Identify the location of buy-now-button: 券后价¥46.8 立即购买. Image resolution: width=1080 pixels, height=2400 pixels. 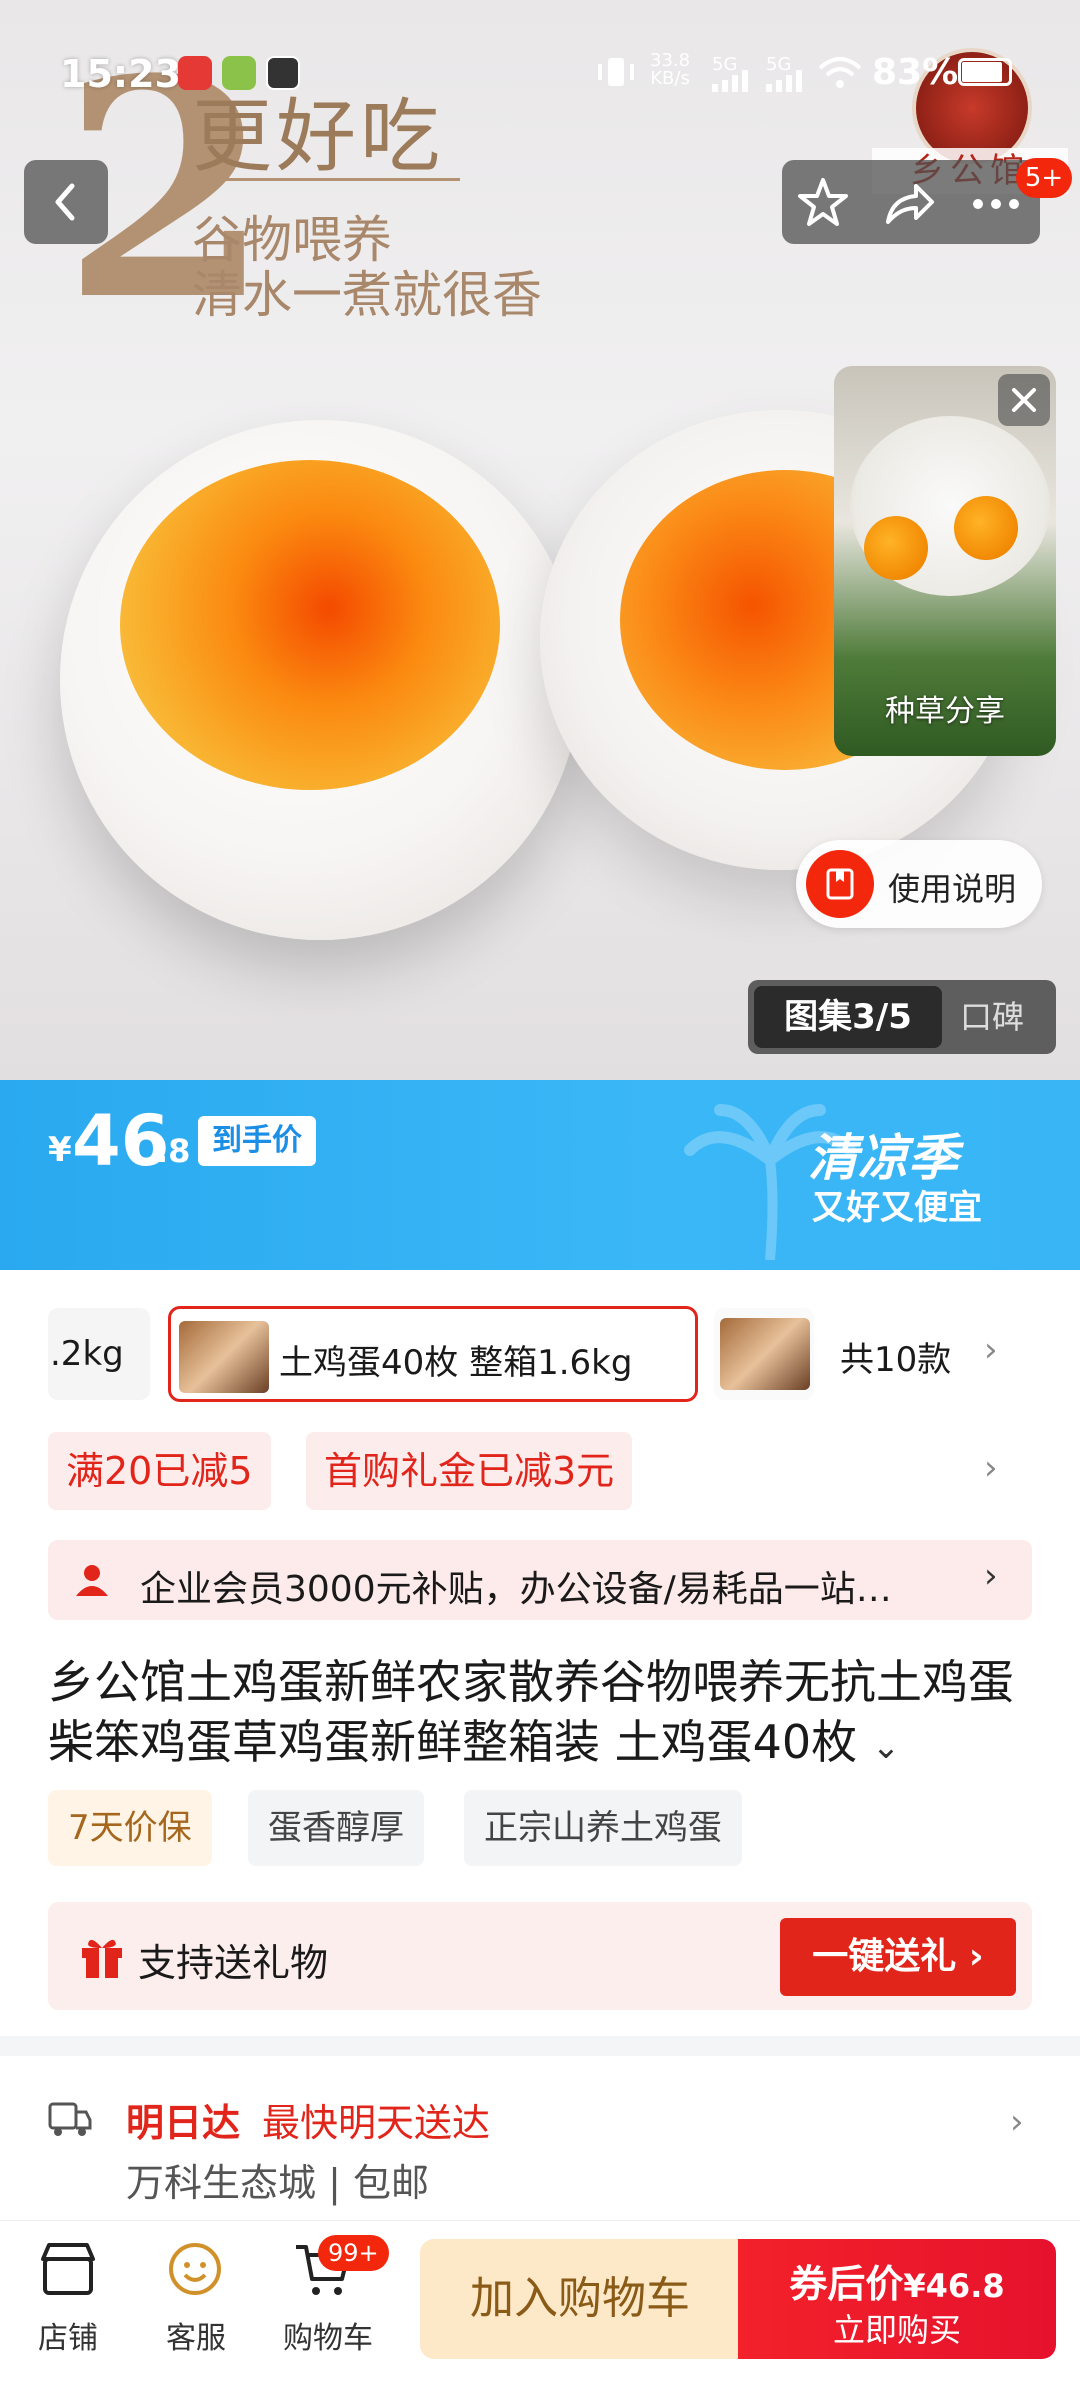
(897, 2299).